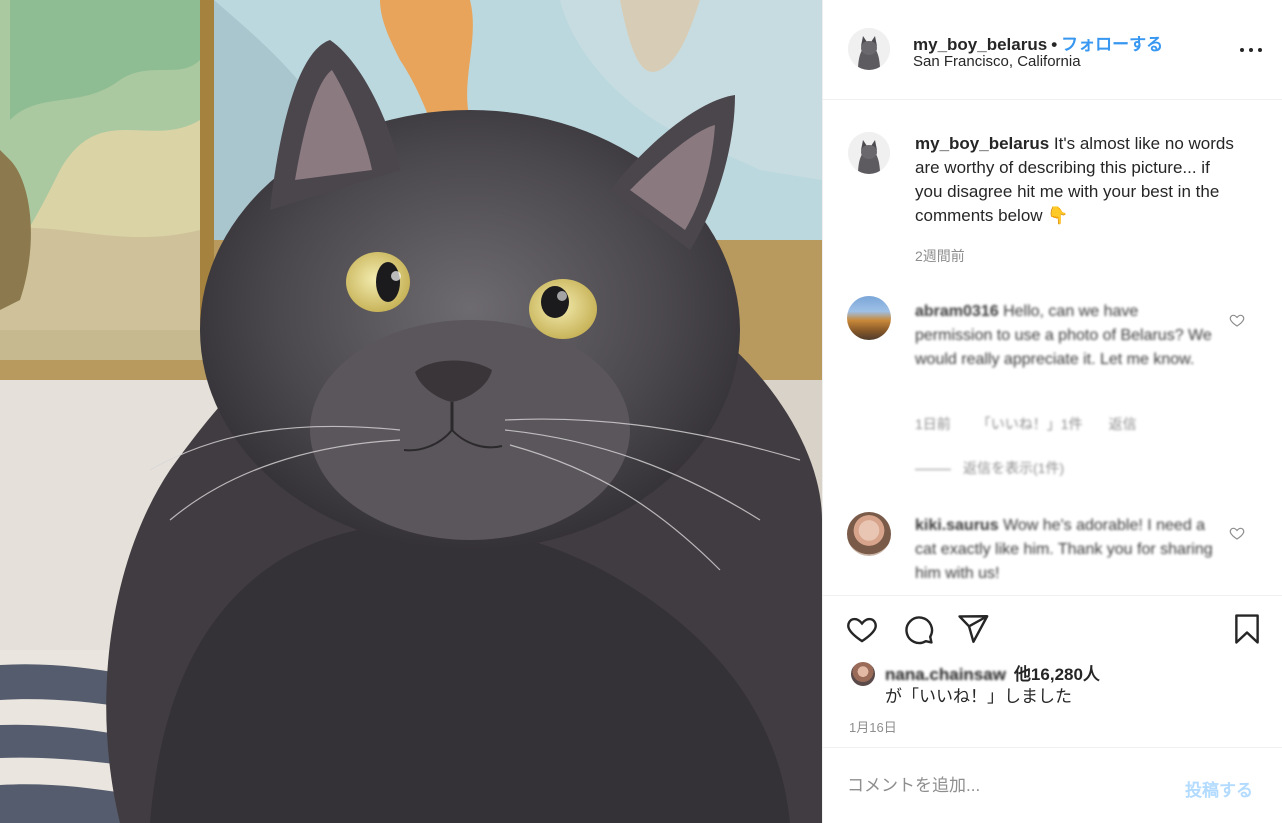 The height and width of the screenshot is (823, 1282). What do you see at coordinates (997, 61) in the screenshot?
I see `post-location: San Francisco, California` at bounding box center [997, 61].